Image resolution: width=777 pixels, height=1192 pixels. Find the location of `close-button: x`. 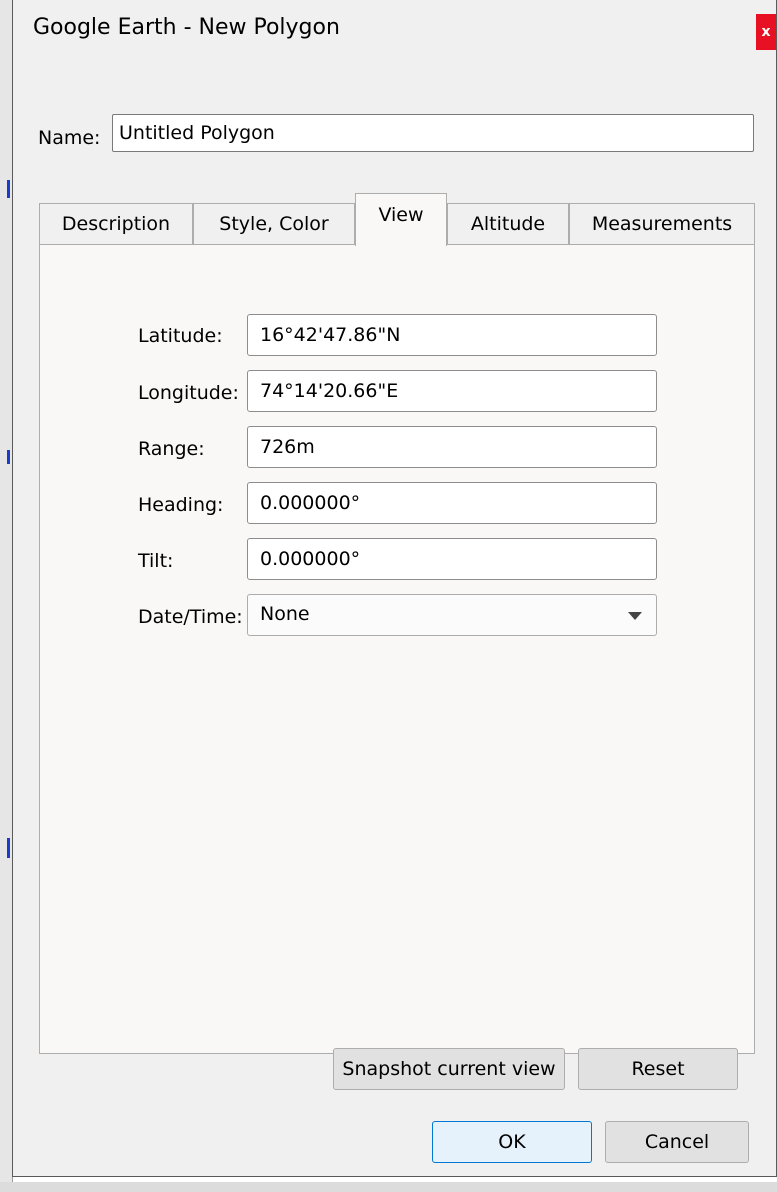

close-button: x is located at coordinates (766, 32).